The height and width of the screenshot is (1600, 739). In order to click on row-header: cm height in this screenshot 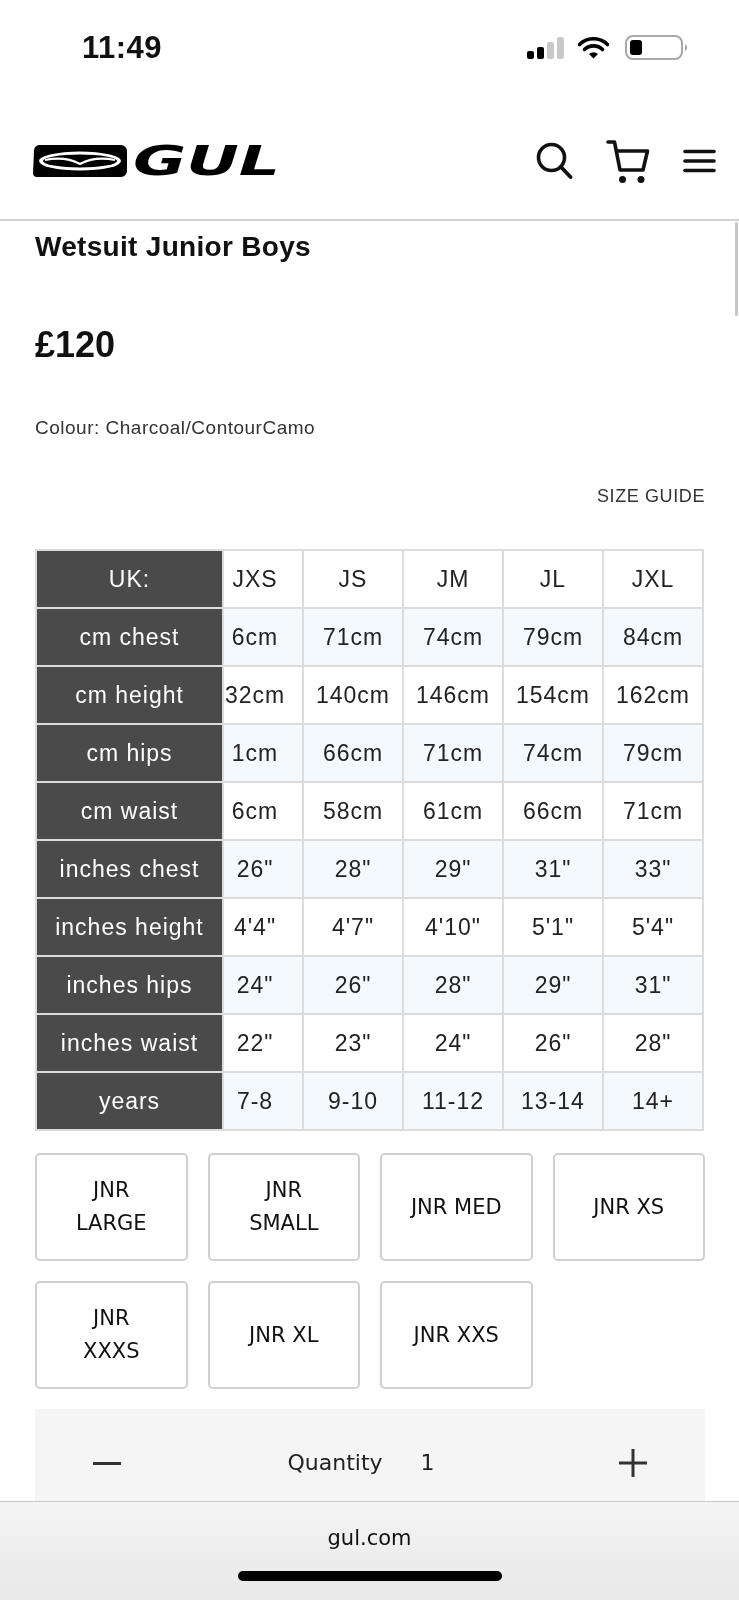, I will do `click(129, 695)`.